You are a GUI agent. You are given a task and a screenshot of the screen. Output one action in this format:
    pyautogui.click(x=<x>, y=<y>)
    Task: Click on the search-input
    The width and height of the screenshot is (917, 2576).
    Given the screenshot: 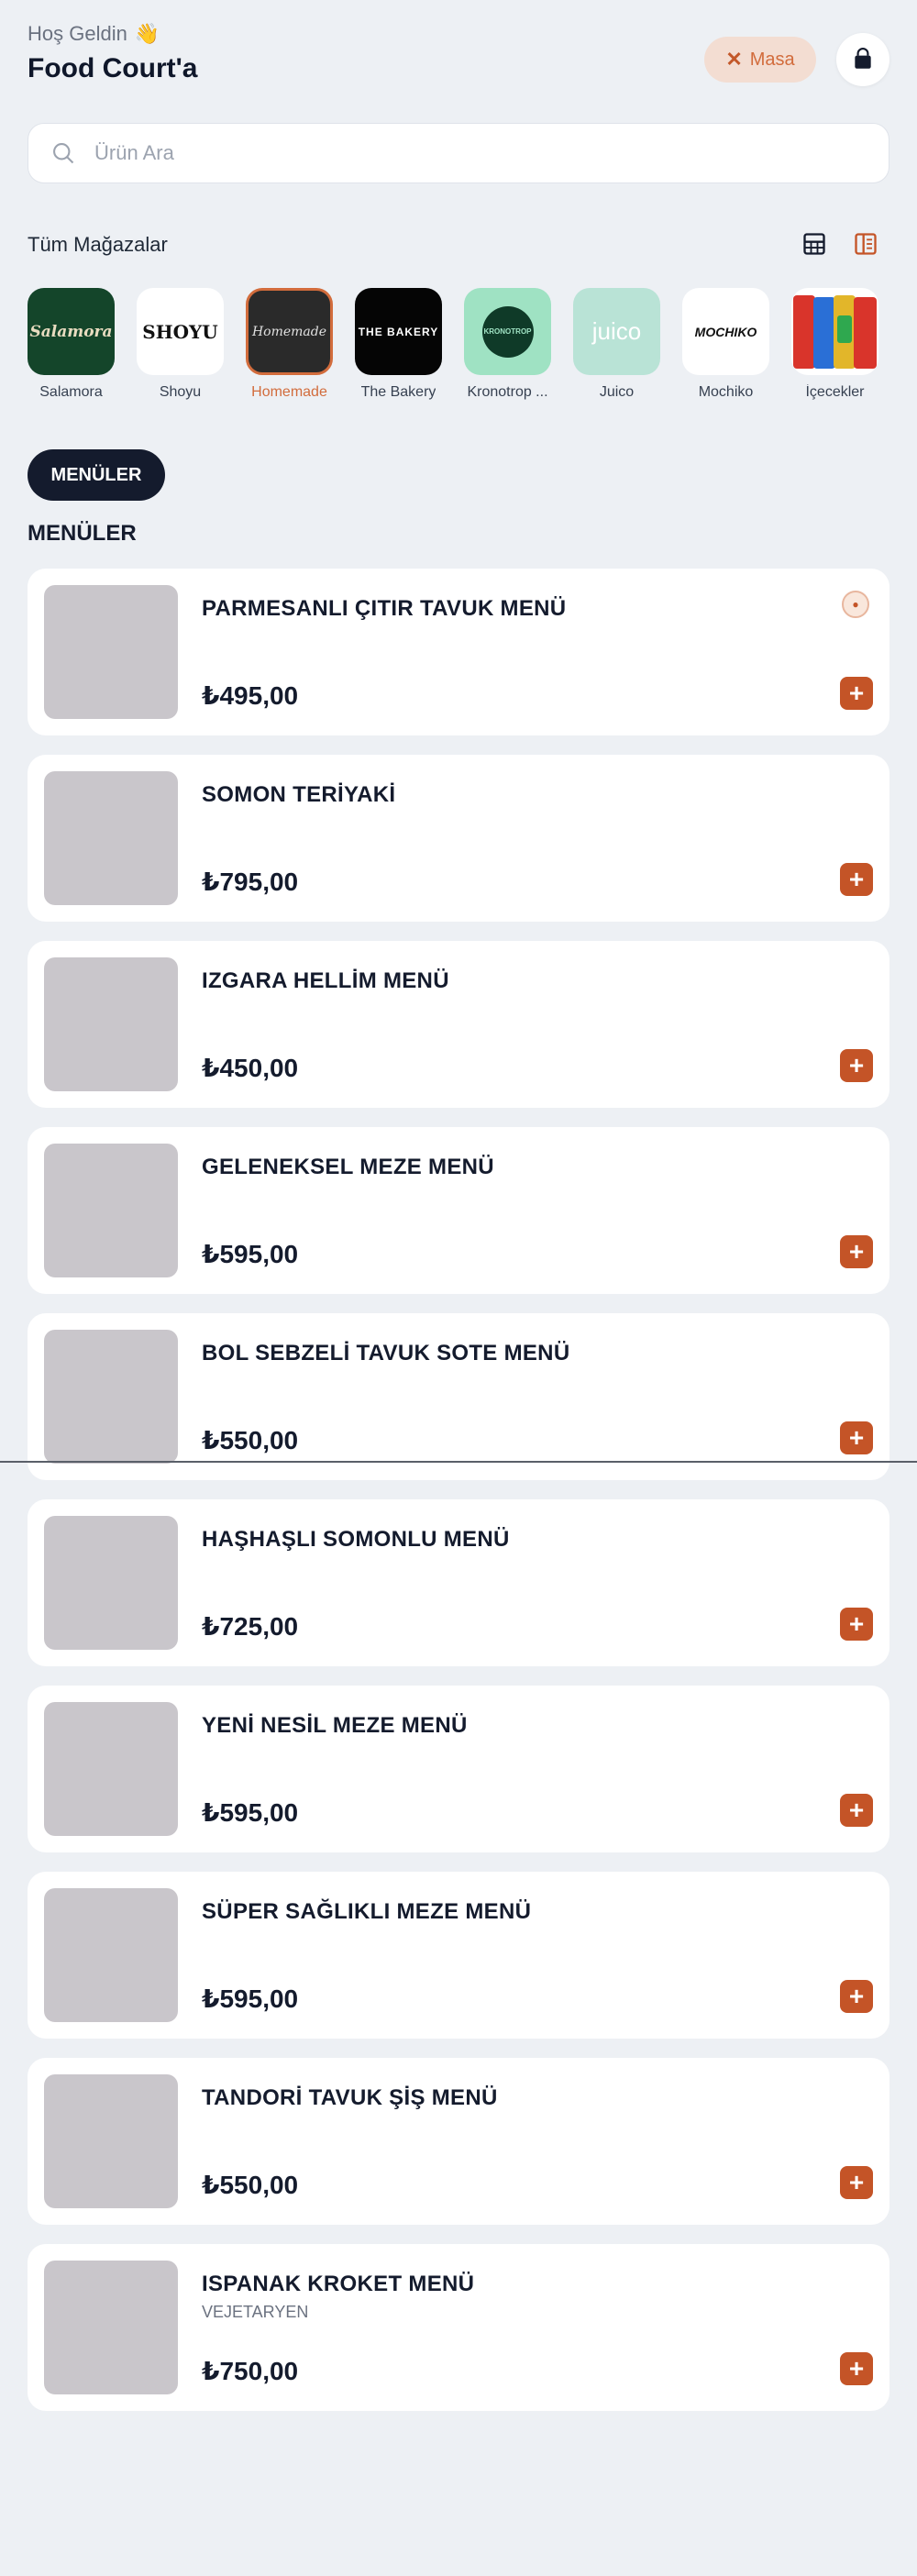 What is the action you would take?
    pyautogui.click(x=491, y=153)
    